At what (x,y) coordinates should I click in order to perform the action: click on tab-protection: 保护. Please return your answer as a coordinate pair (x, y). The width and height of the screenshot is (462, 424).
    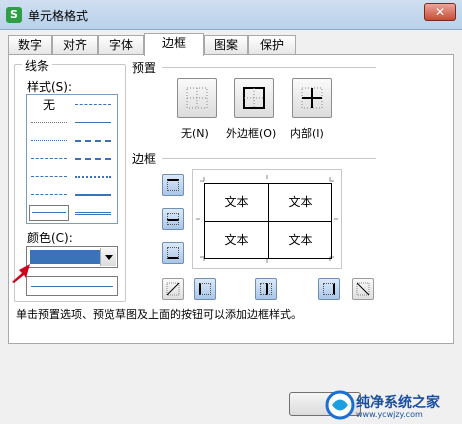
    Looking at the image, I should click on (272, 45).